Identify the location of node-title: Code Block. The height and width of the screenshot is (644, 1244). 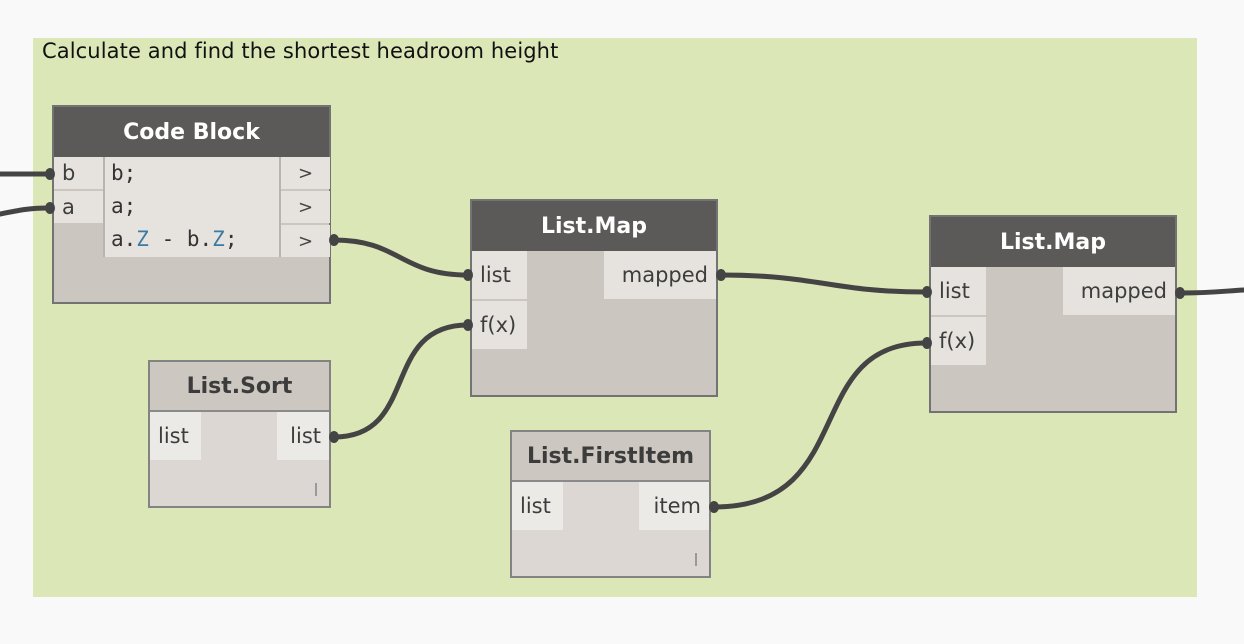
(191, 132).